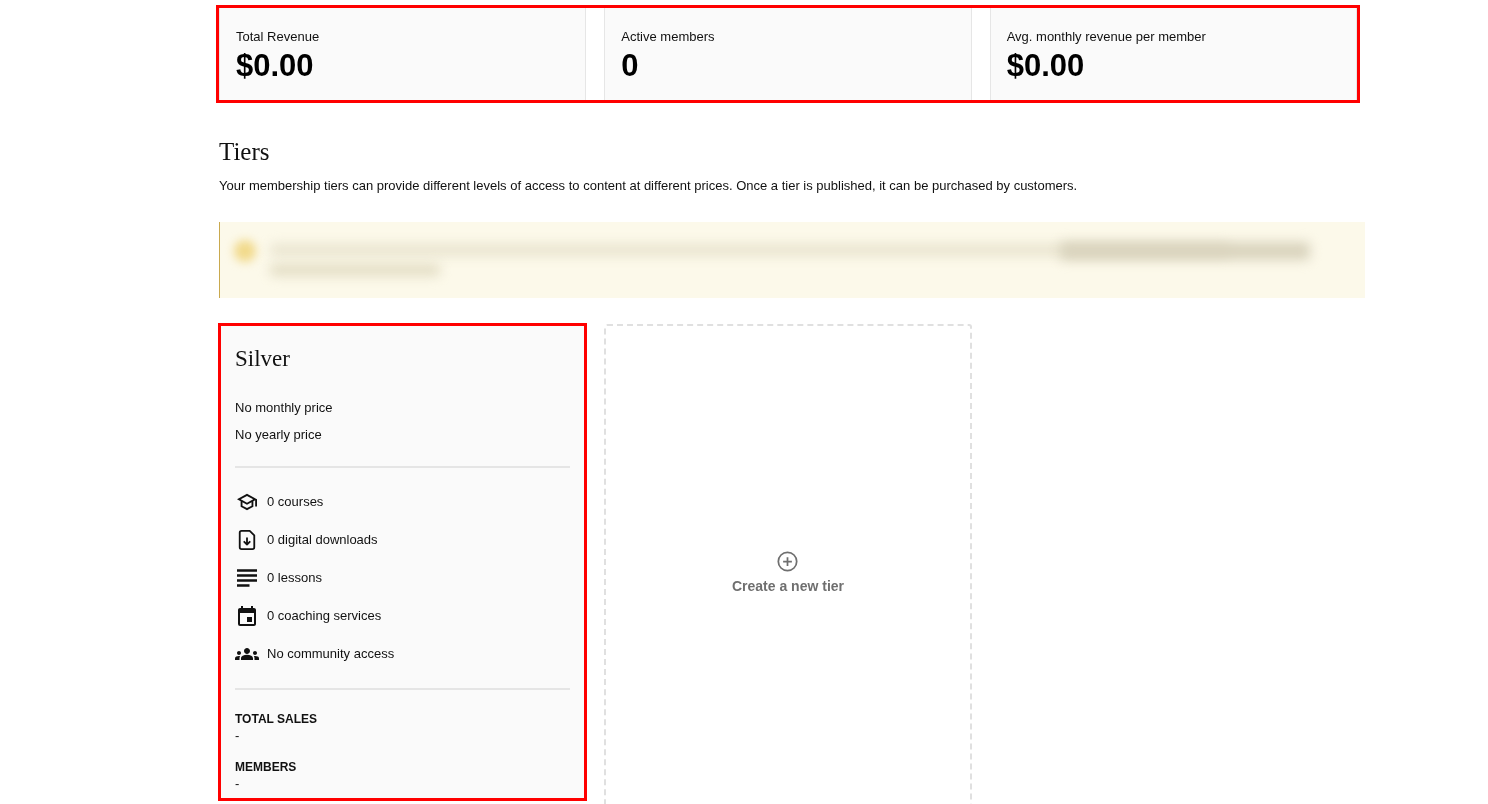 Image resolution: width=1488 pixels, height=804 pixels. What do you see at coordinates (246, 654) in the screenshot?
I see `people-group-icon` at bounding box center [246, 654].